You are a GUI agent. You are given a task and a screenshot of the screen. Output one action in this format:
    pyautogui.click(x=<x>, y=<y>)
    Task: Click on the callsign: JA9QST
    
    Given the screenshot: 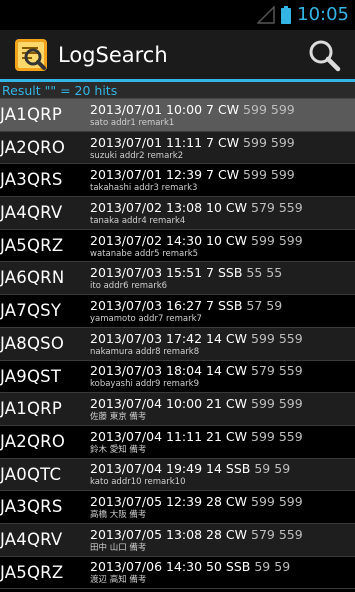 What is the action you would take?
    pyautogui.click(x=31, y=376)
    